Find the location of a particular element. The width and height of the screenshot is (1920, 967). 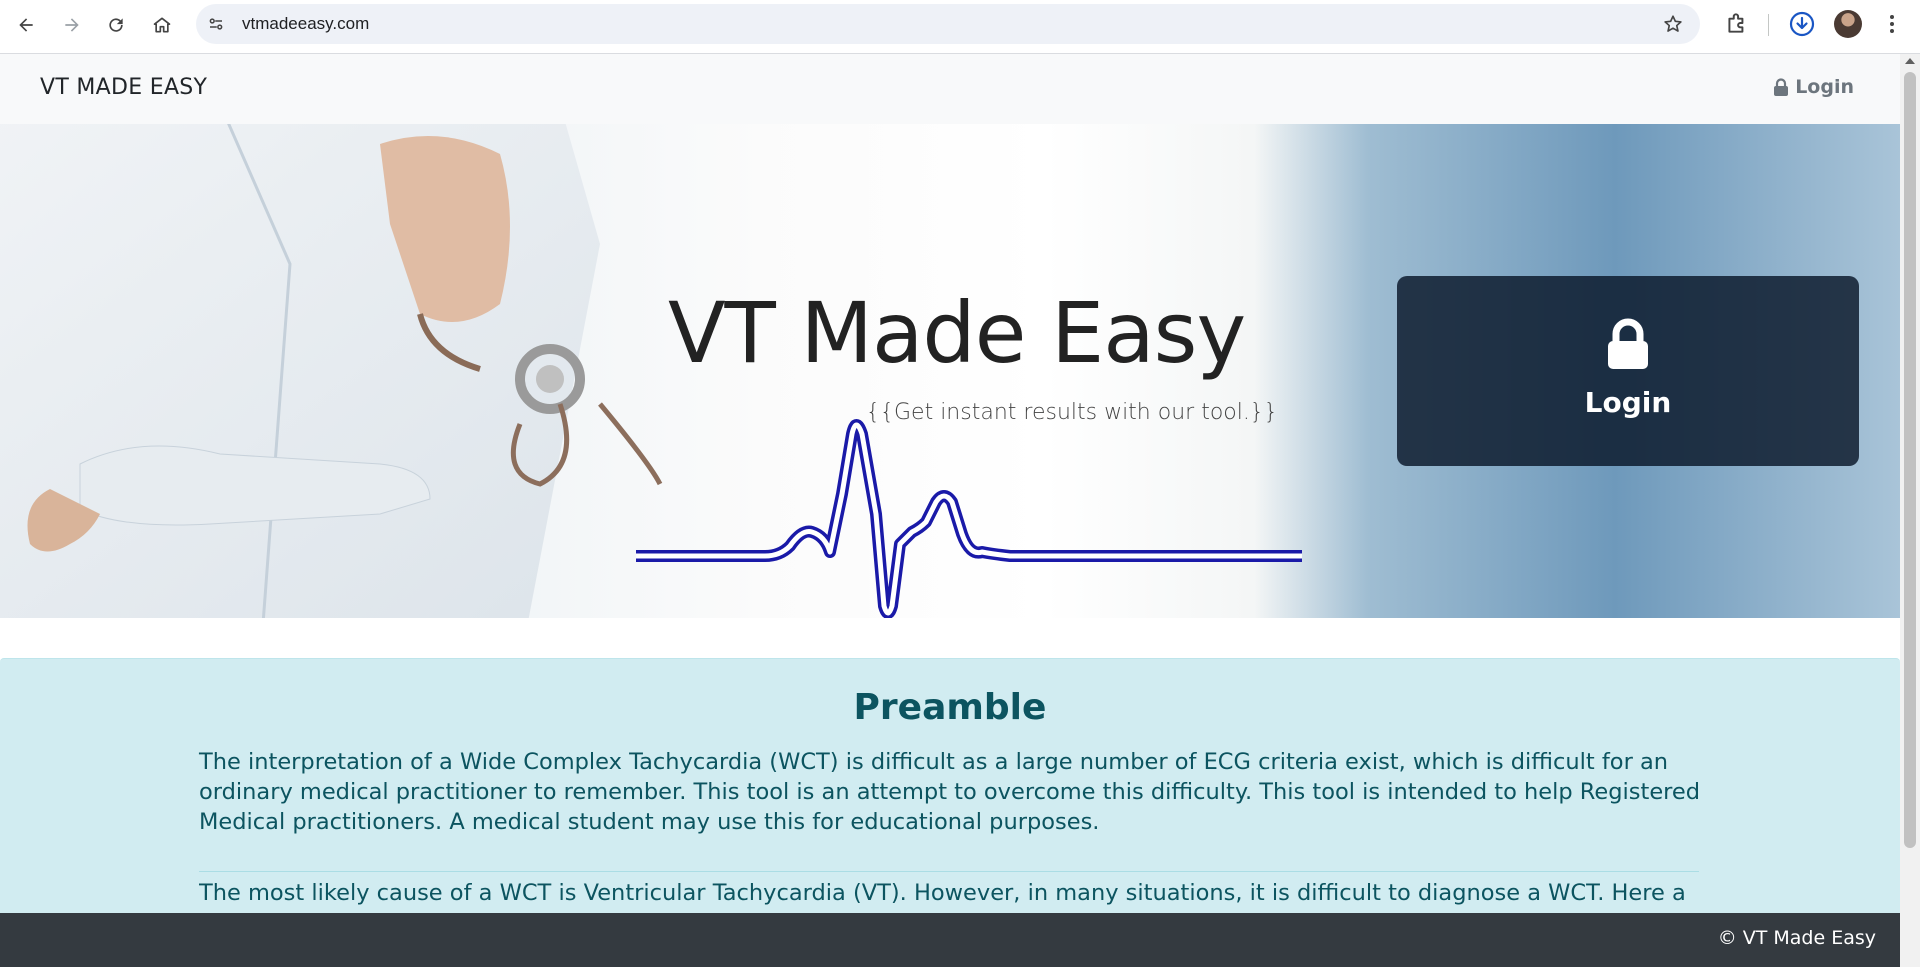

preamble-title: Preamble is located at coordinates (950, 707).